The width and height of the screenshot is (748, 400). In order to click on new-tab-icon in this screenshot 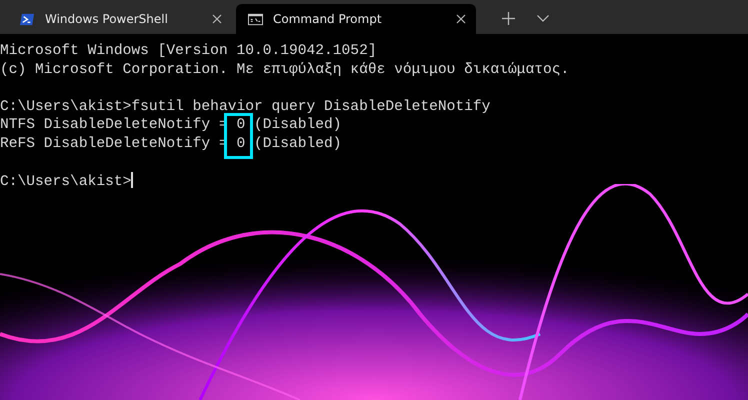, I will do `click(508, 18)`.